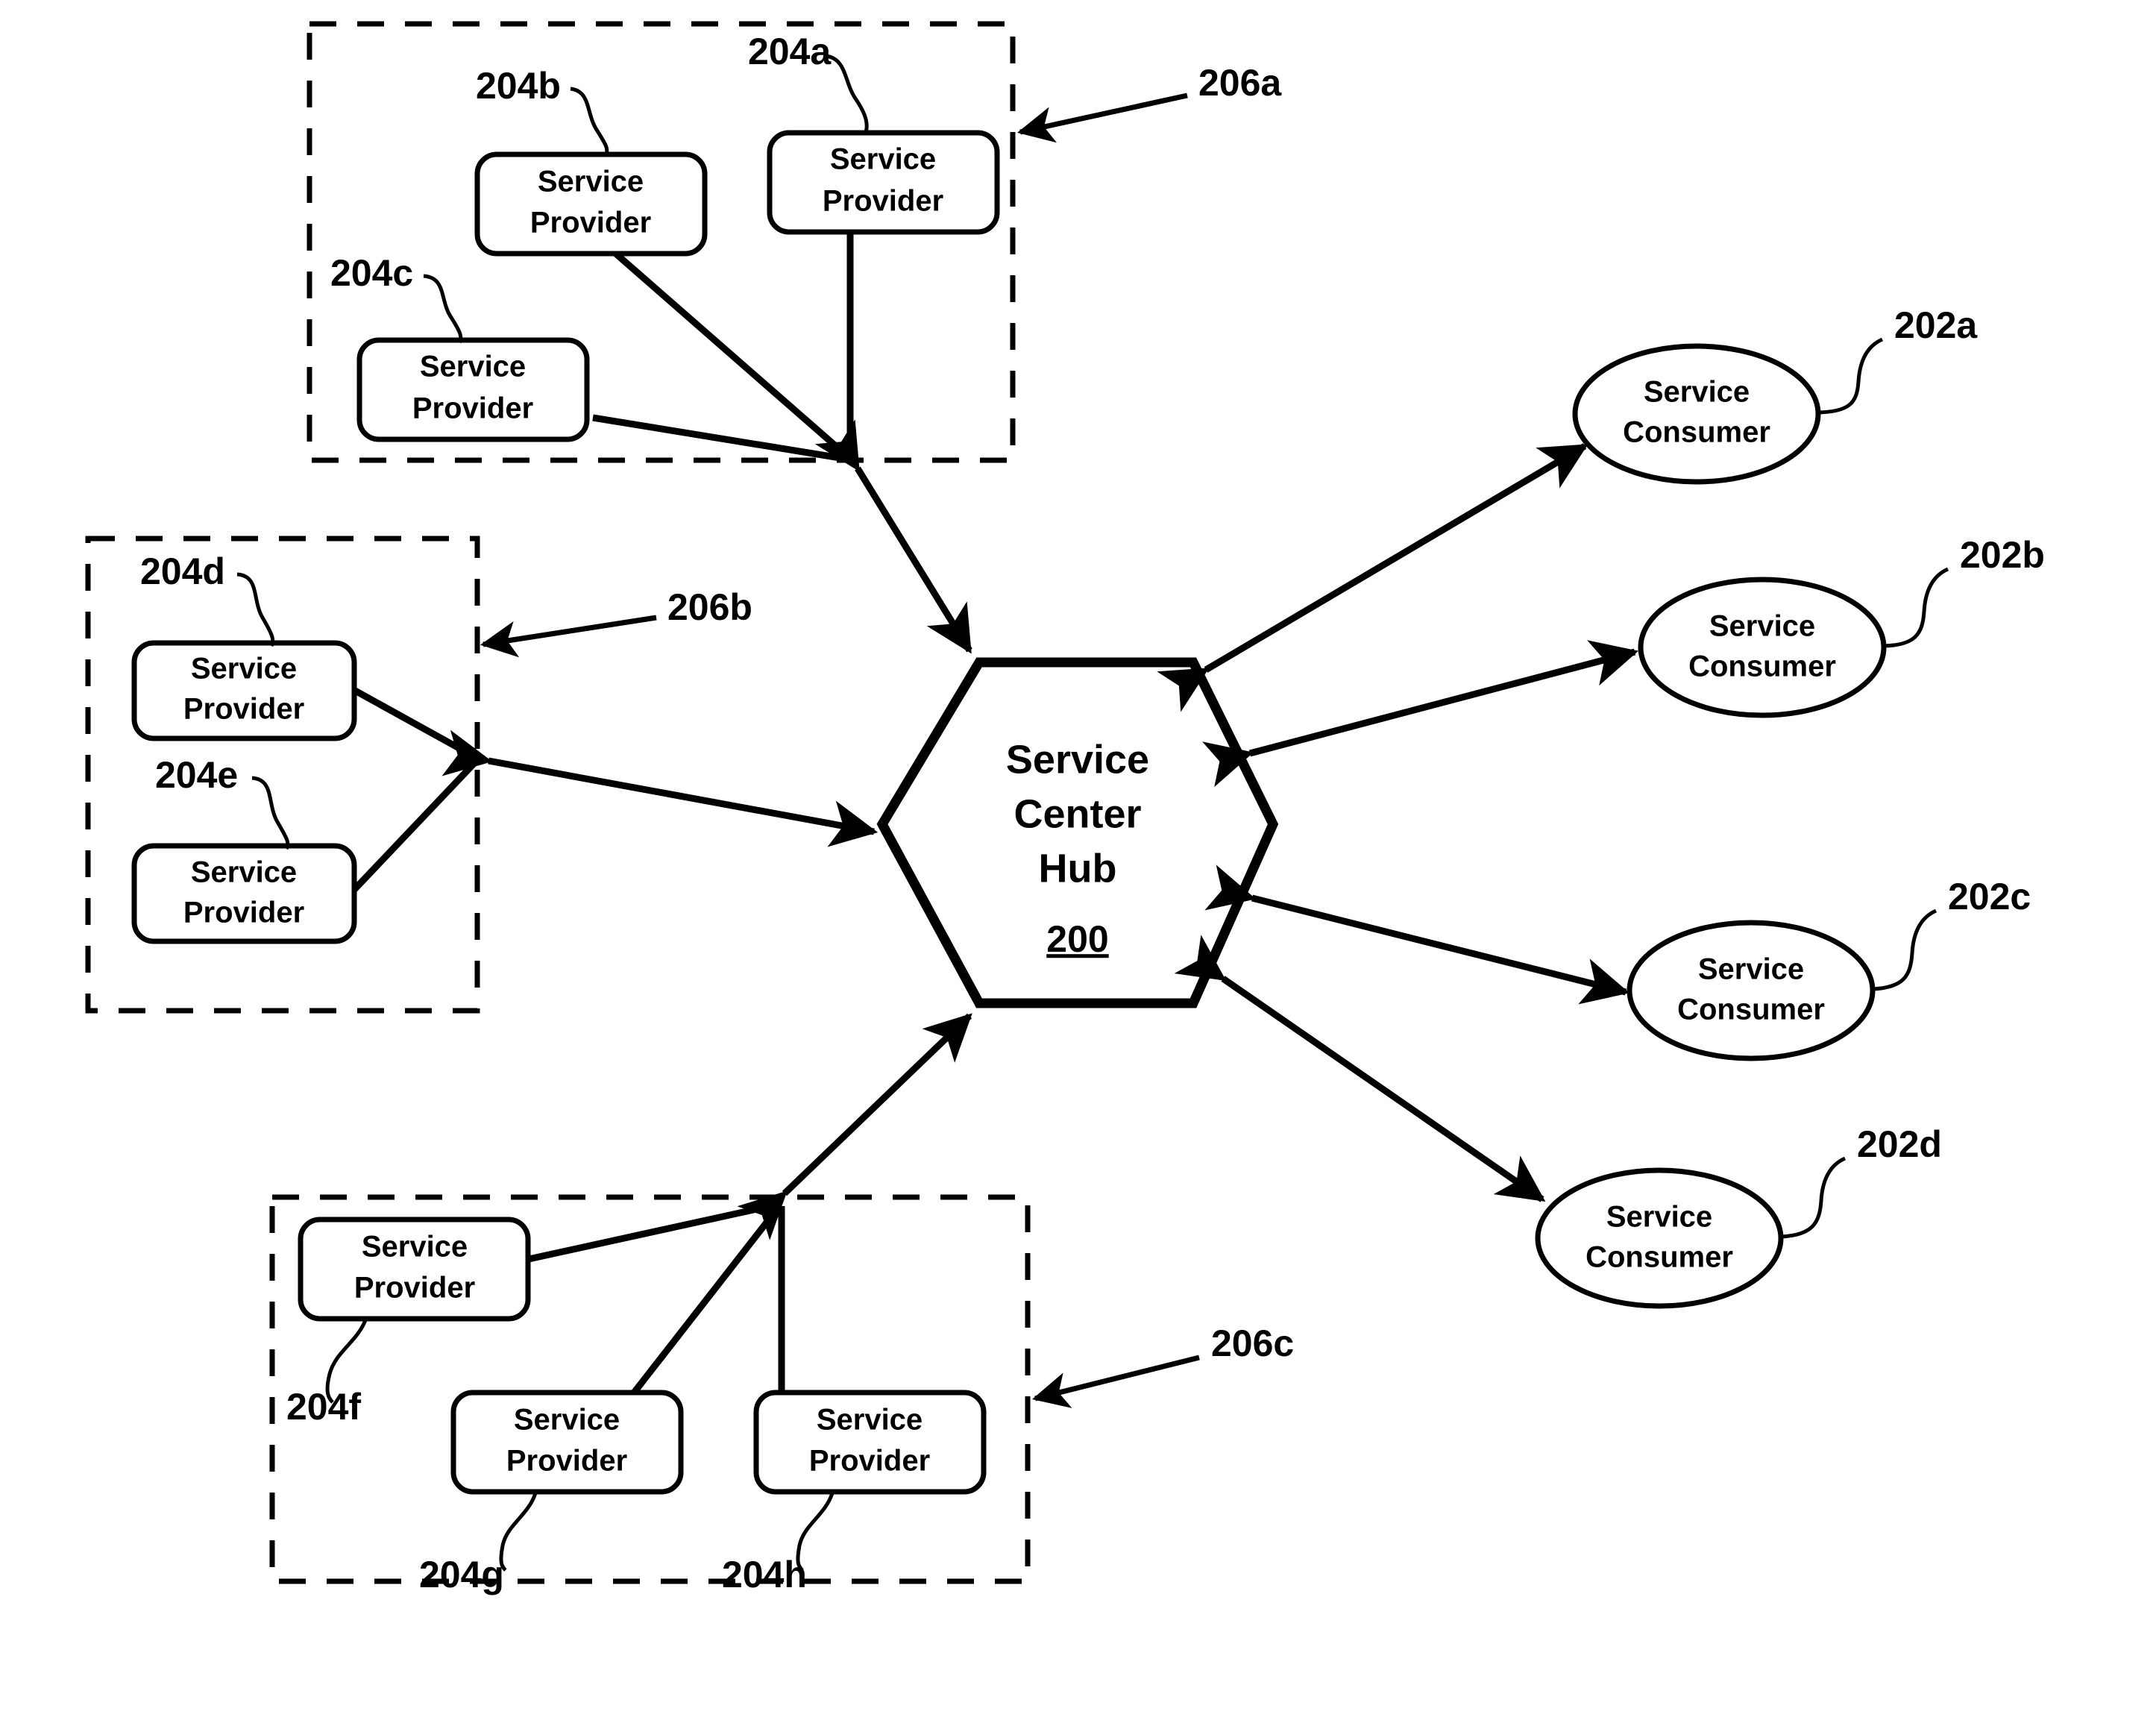 The height and width of the screenshot is (1723, 2156). Describe the element at coordinates (1420, 714) in the screenshot. I see `connection-hub-202b` at that location.